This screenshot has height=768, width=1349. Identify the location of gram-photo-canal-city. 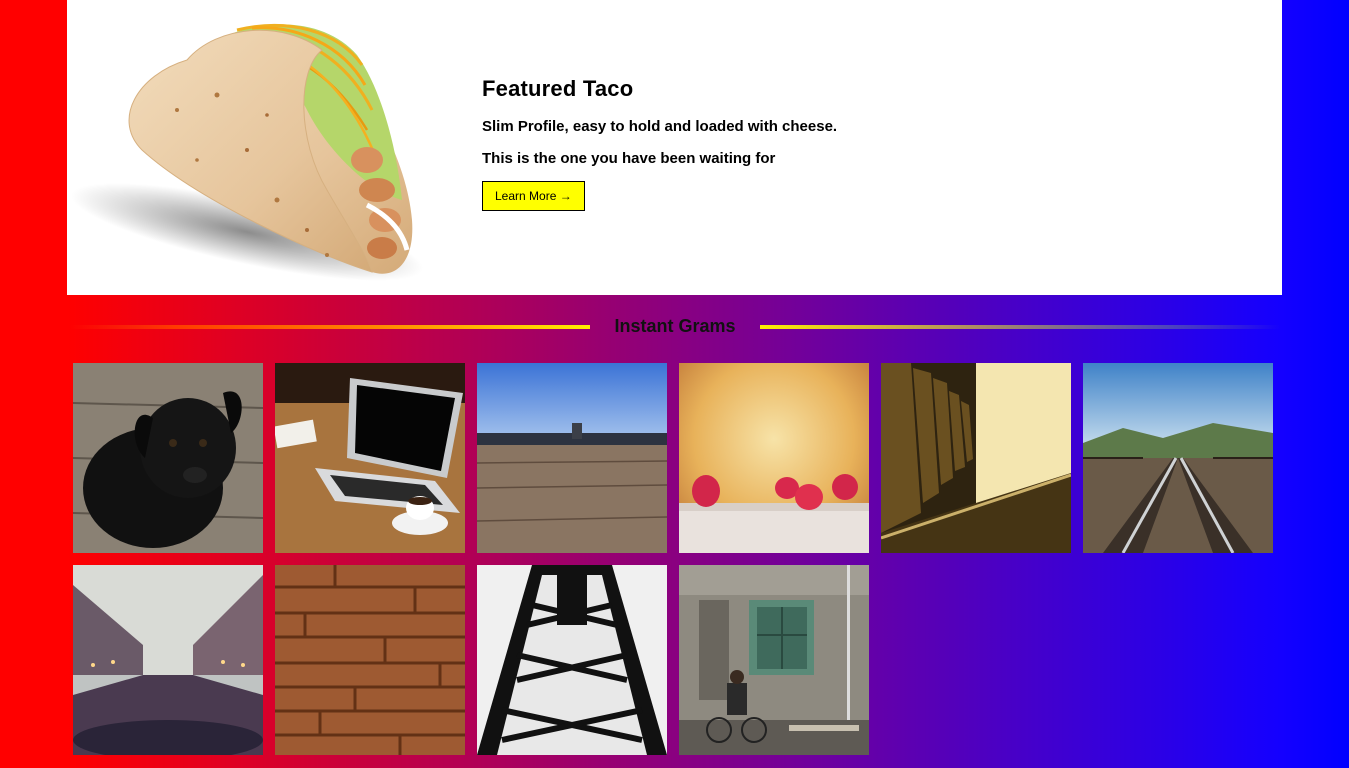
(168, 660).